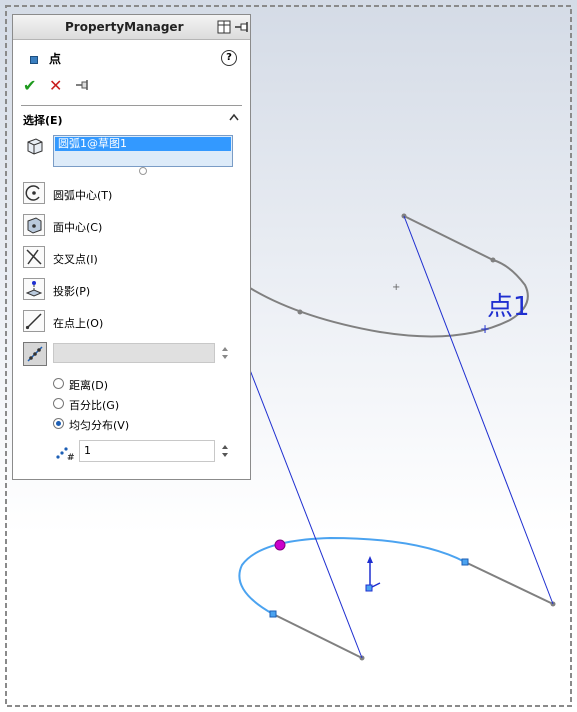 This screenshot has height=712, width=577. I want to click on property-manager-title: PropertyManager, so click(124, 27).